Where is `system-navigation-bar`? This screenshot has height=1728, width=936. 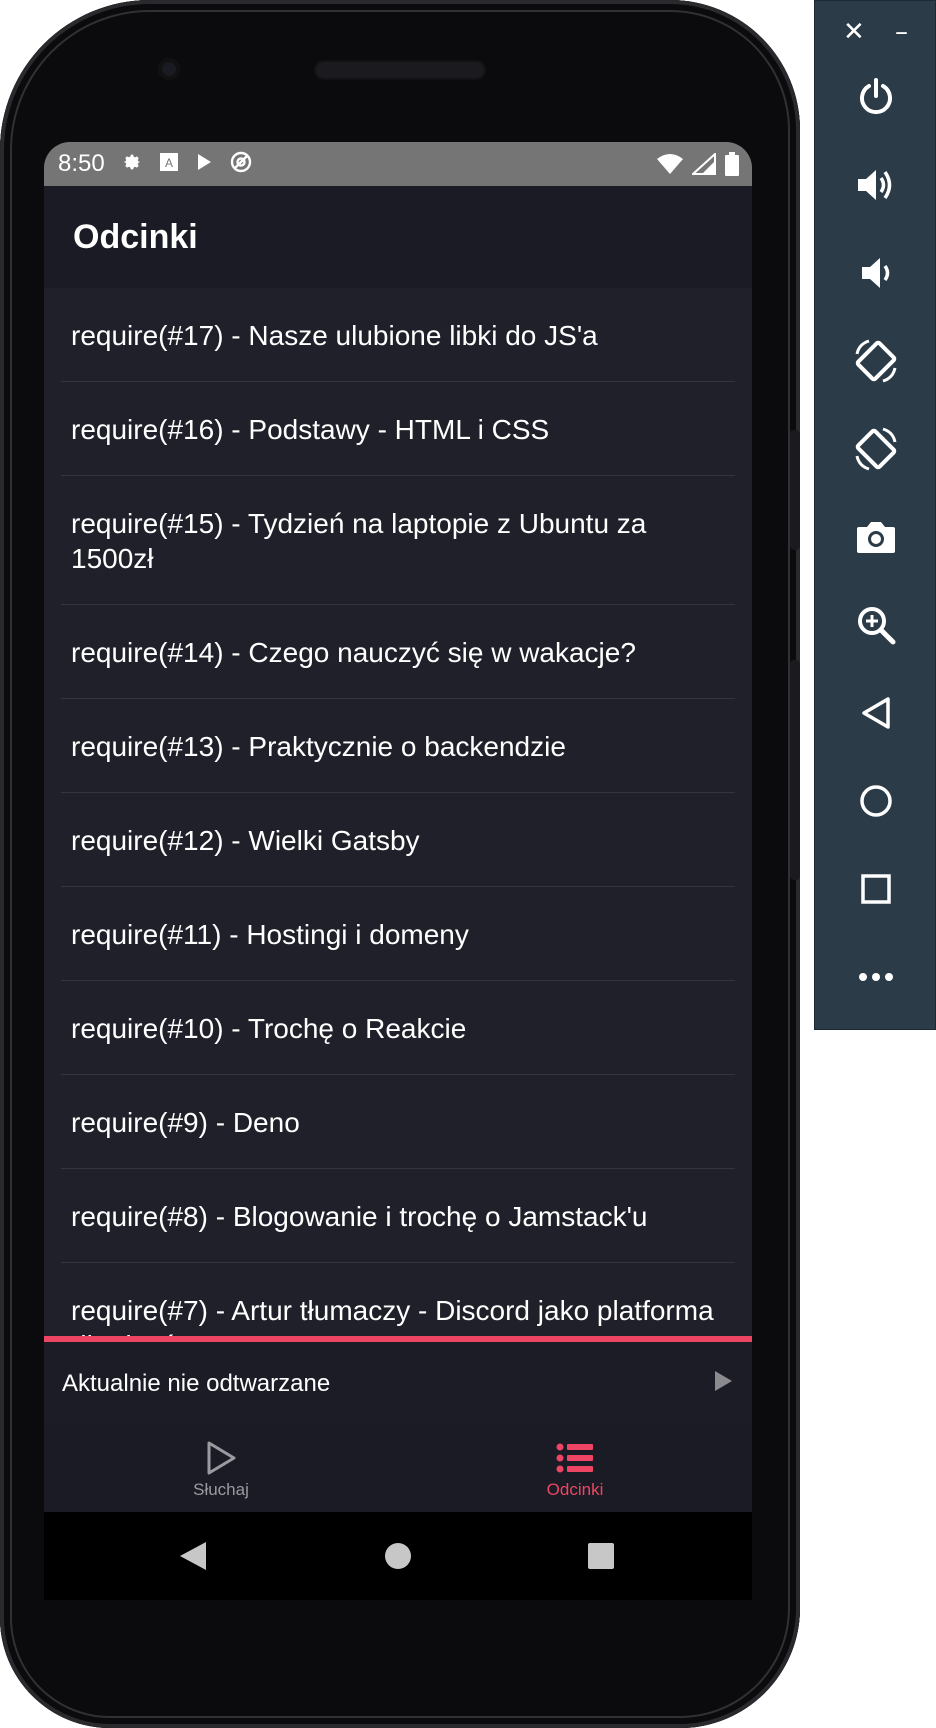
system-navigation-bar is located at coordinates (398, 1556).